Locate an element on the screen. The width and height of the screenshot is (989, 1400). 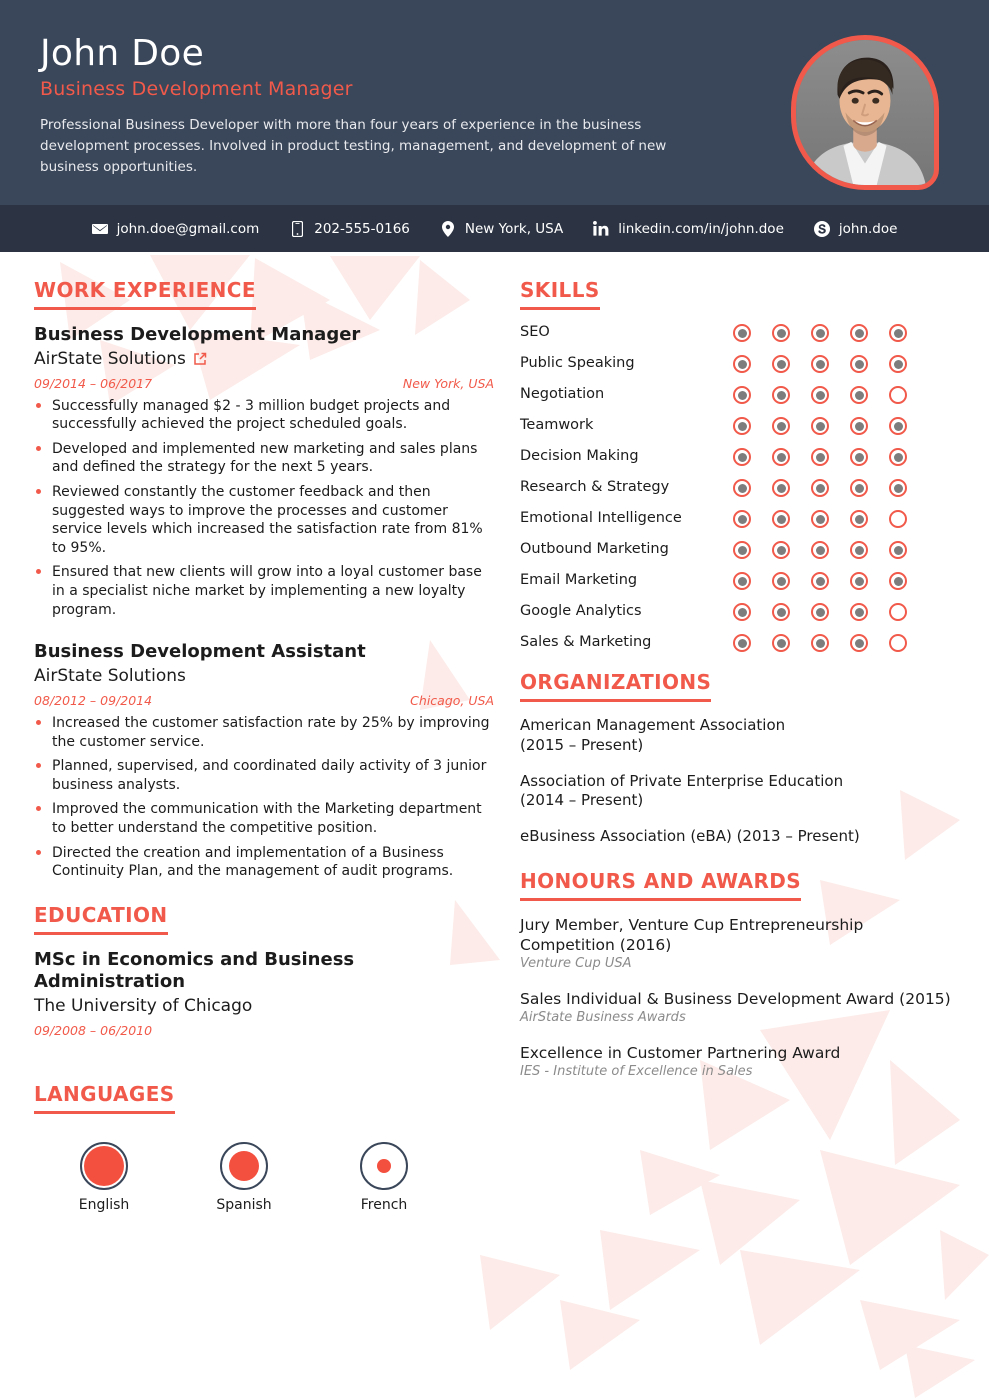
section-heading-skills: SKILLS is located at coordinates (560, 294).